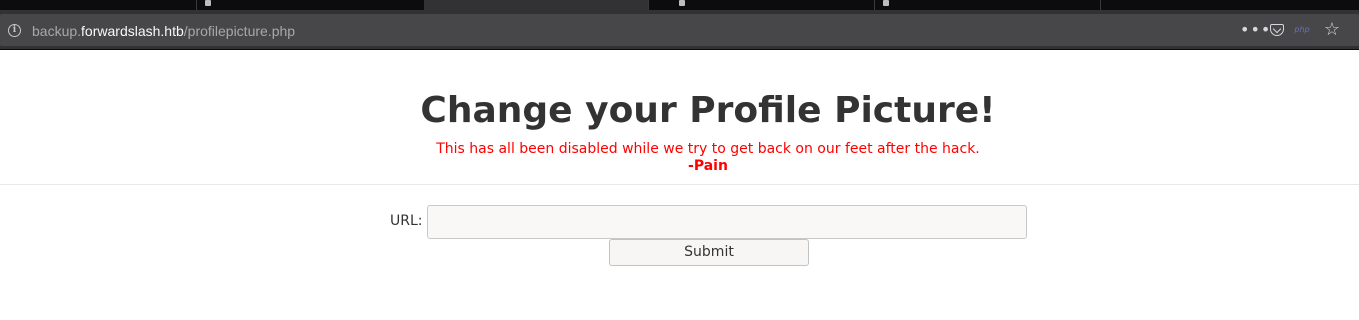 The image size is (1359, 320). Describe the element at coordinates (1302, 30) in the screenshot. I see `php-extension-icon: php` at that location.